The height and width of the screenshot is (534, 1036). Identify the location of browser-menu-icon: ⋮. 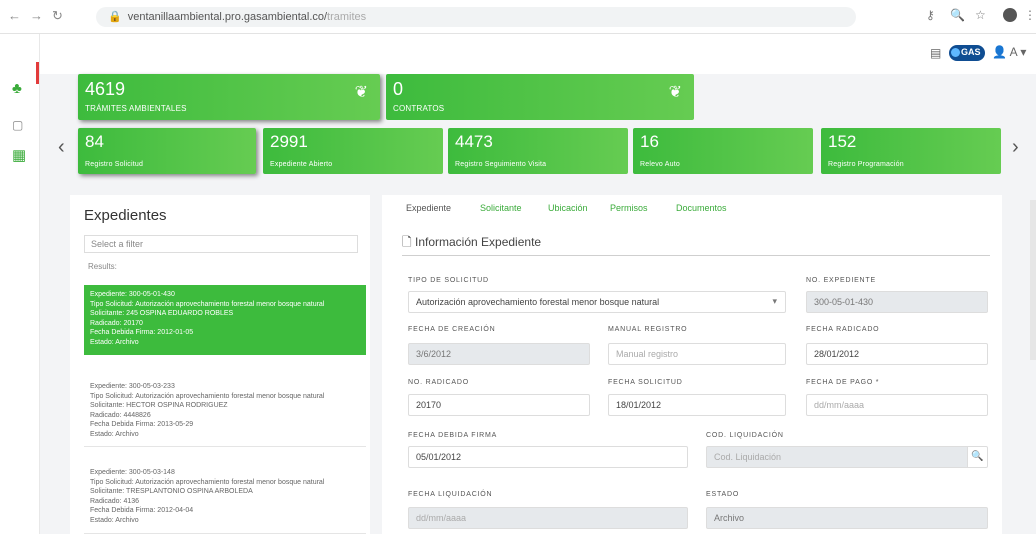
(1030, 15).